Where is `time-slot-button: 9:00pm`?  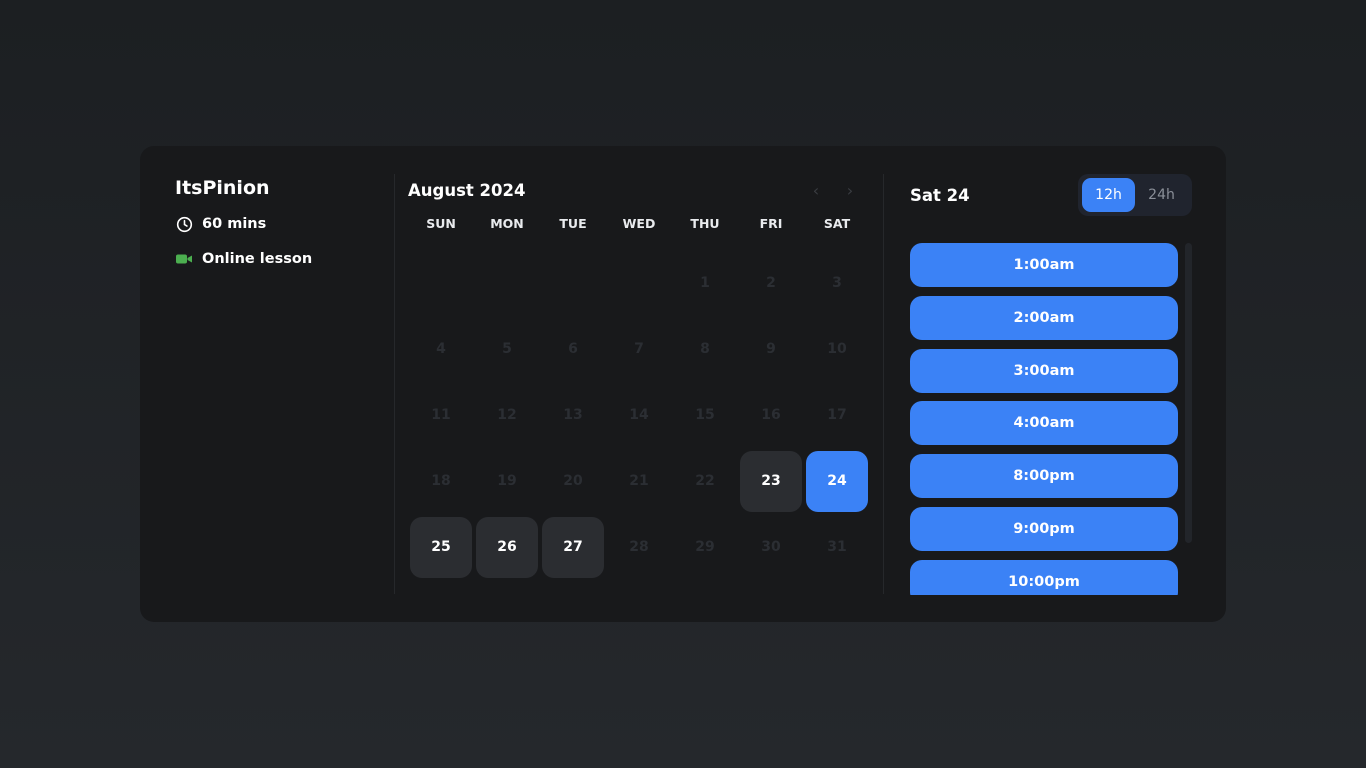
time-slot-button: 9:00pm is located at coordinates (1044, 528).